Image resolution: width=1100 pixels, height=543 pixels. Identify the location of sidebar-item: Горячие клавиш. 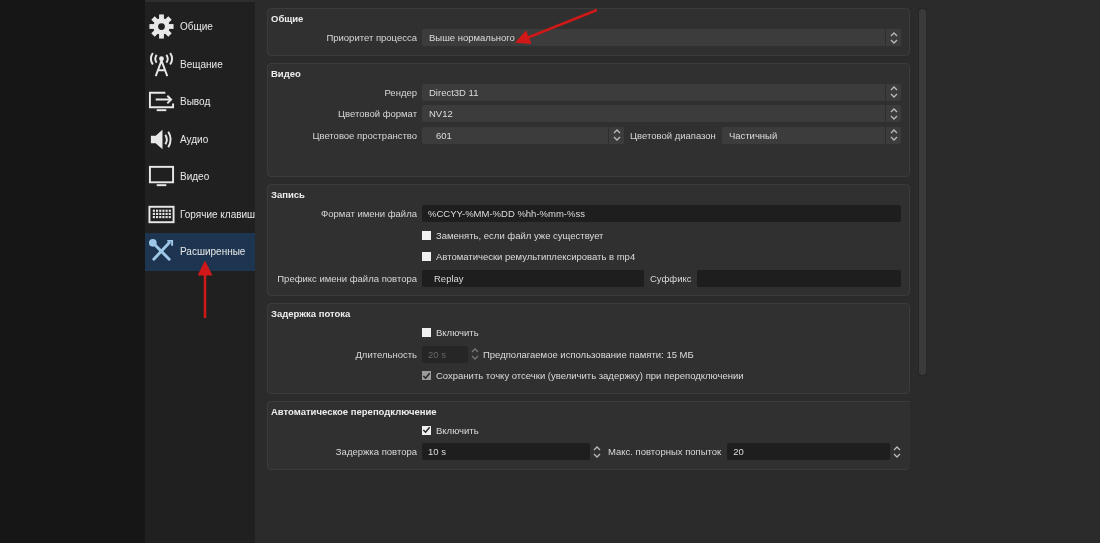
(200, 214).